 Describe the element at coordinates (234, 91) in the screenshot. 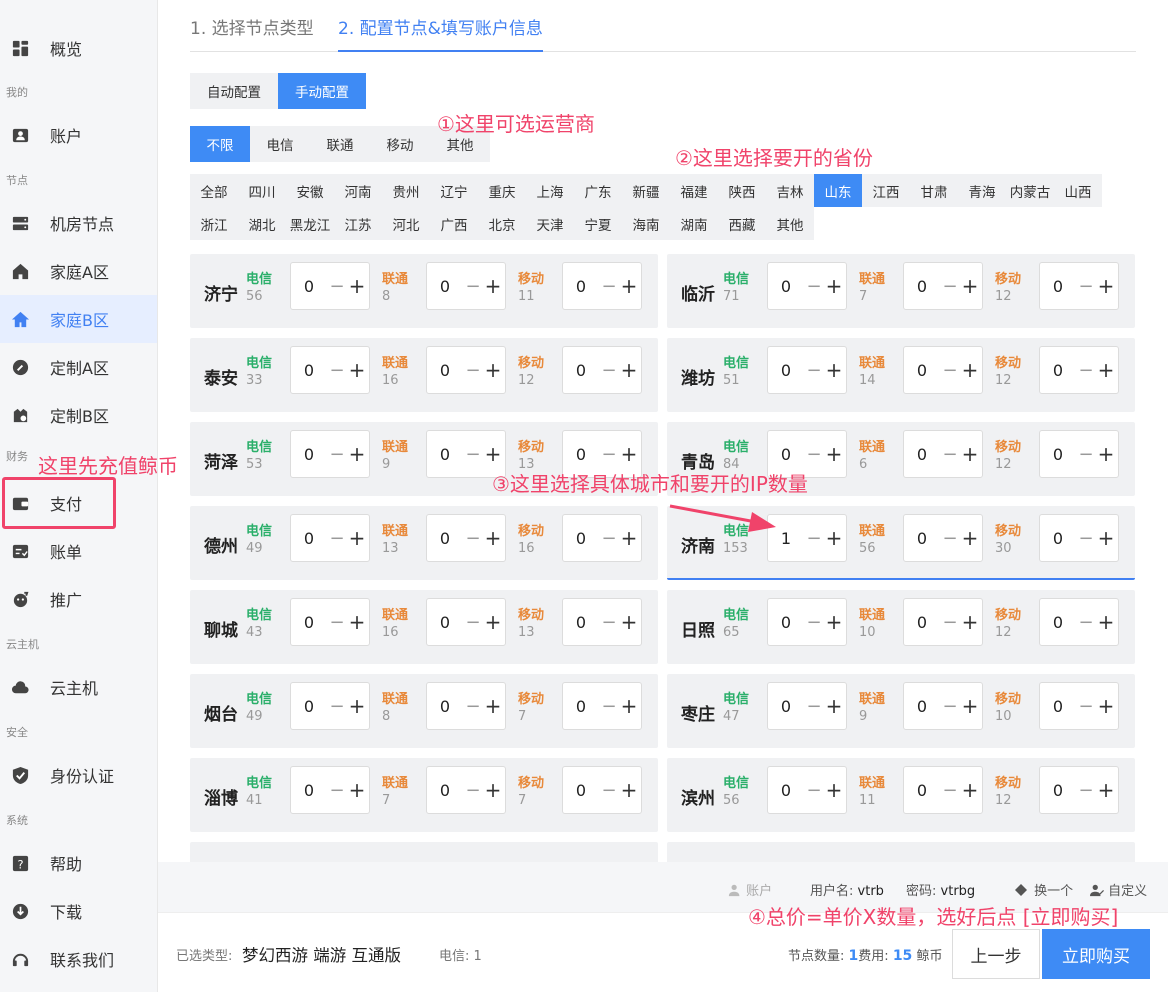

I see `auto-config-option: 自动配置` at that location.